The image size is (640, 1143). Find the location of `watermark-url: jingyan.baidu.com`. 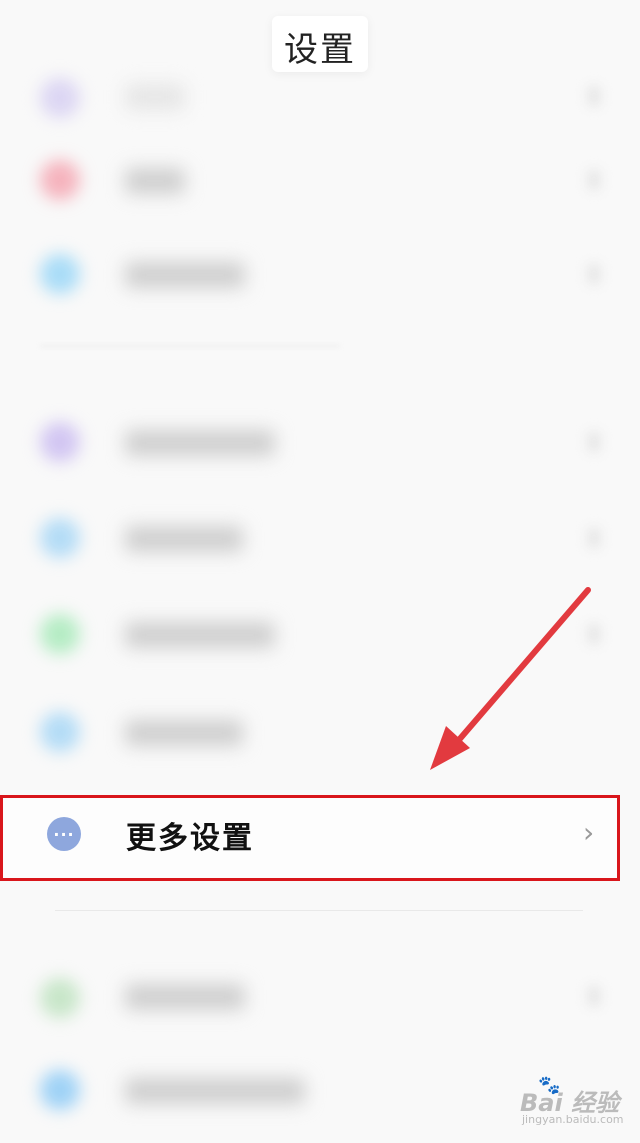

watermark-url: jingyan.baidu.com is located at coordinates (573, 1119).